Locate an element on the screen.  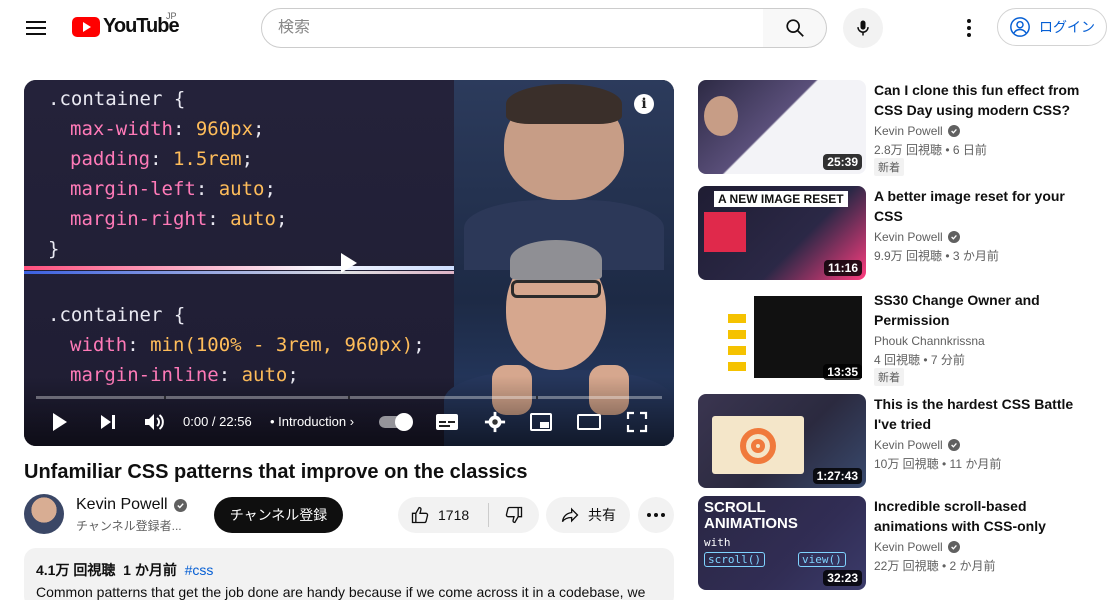
volume-icon is located at coordinates (154, 422).